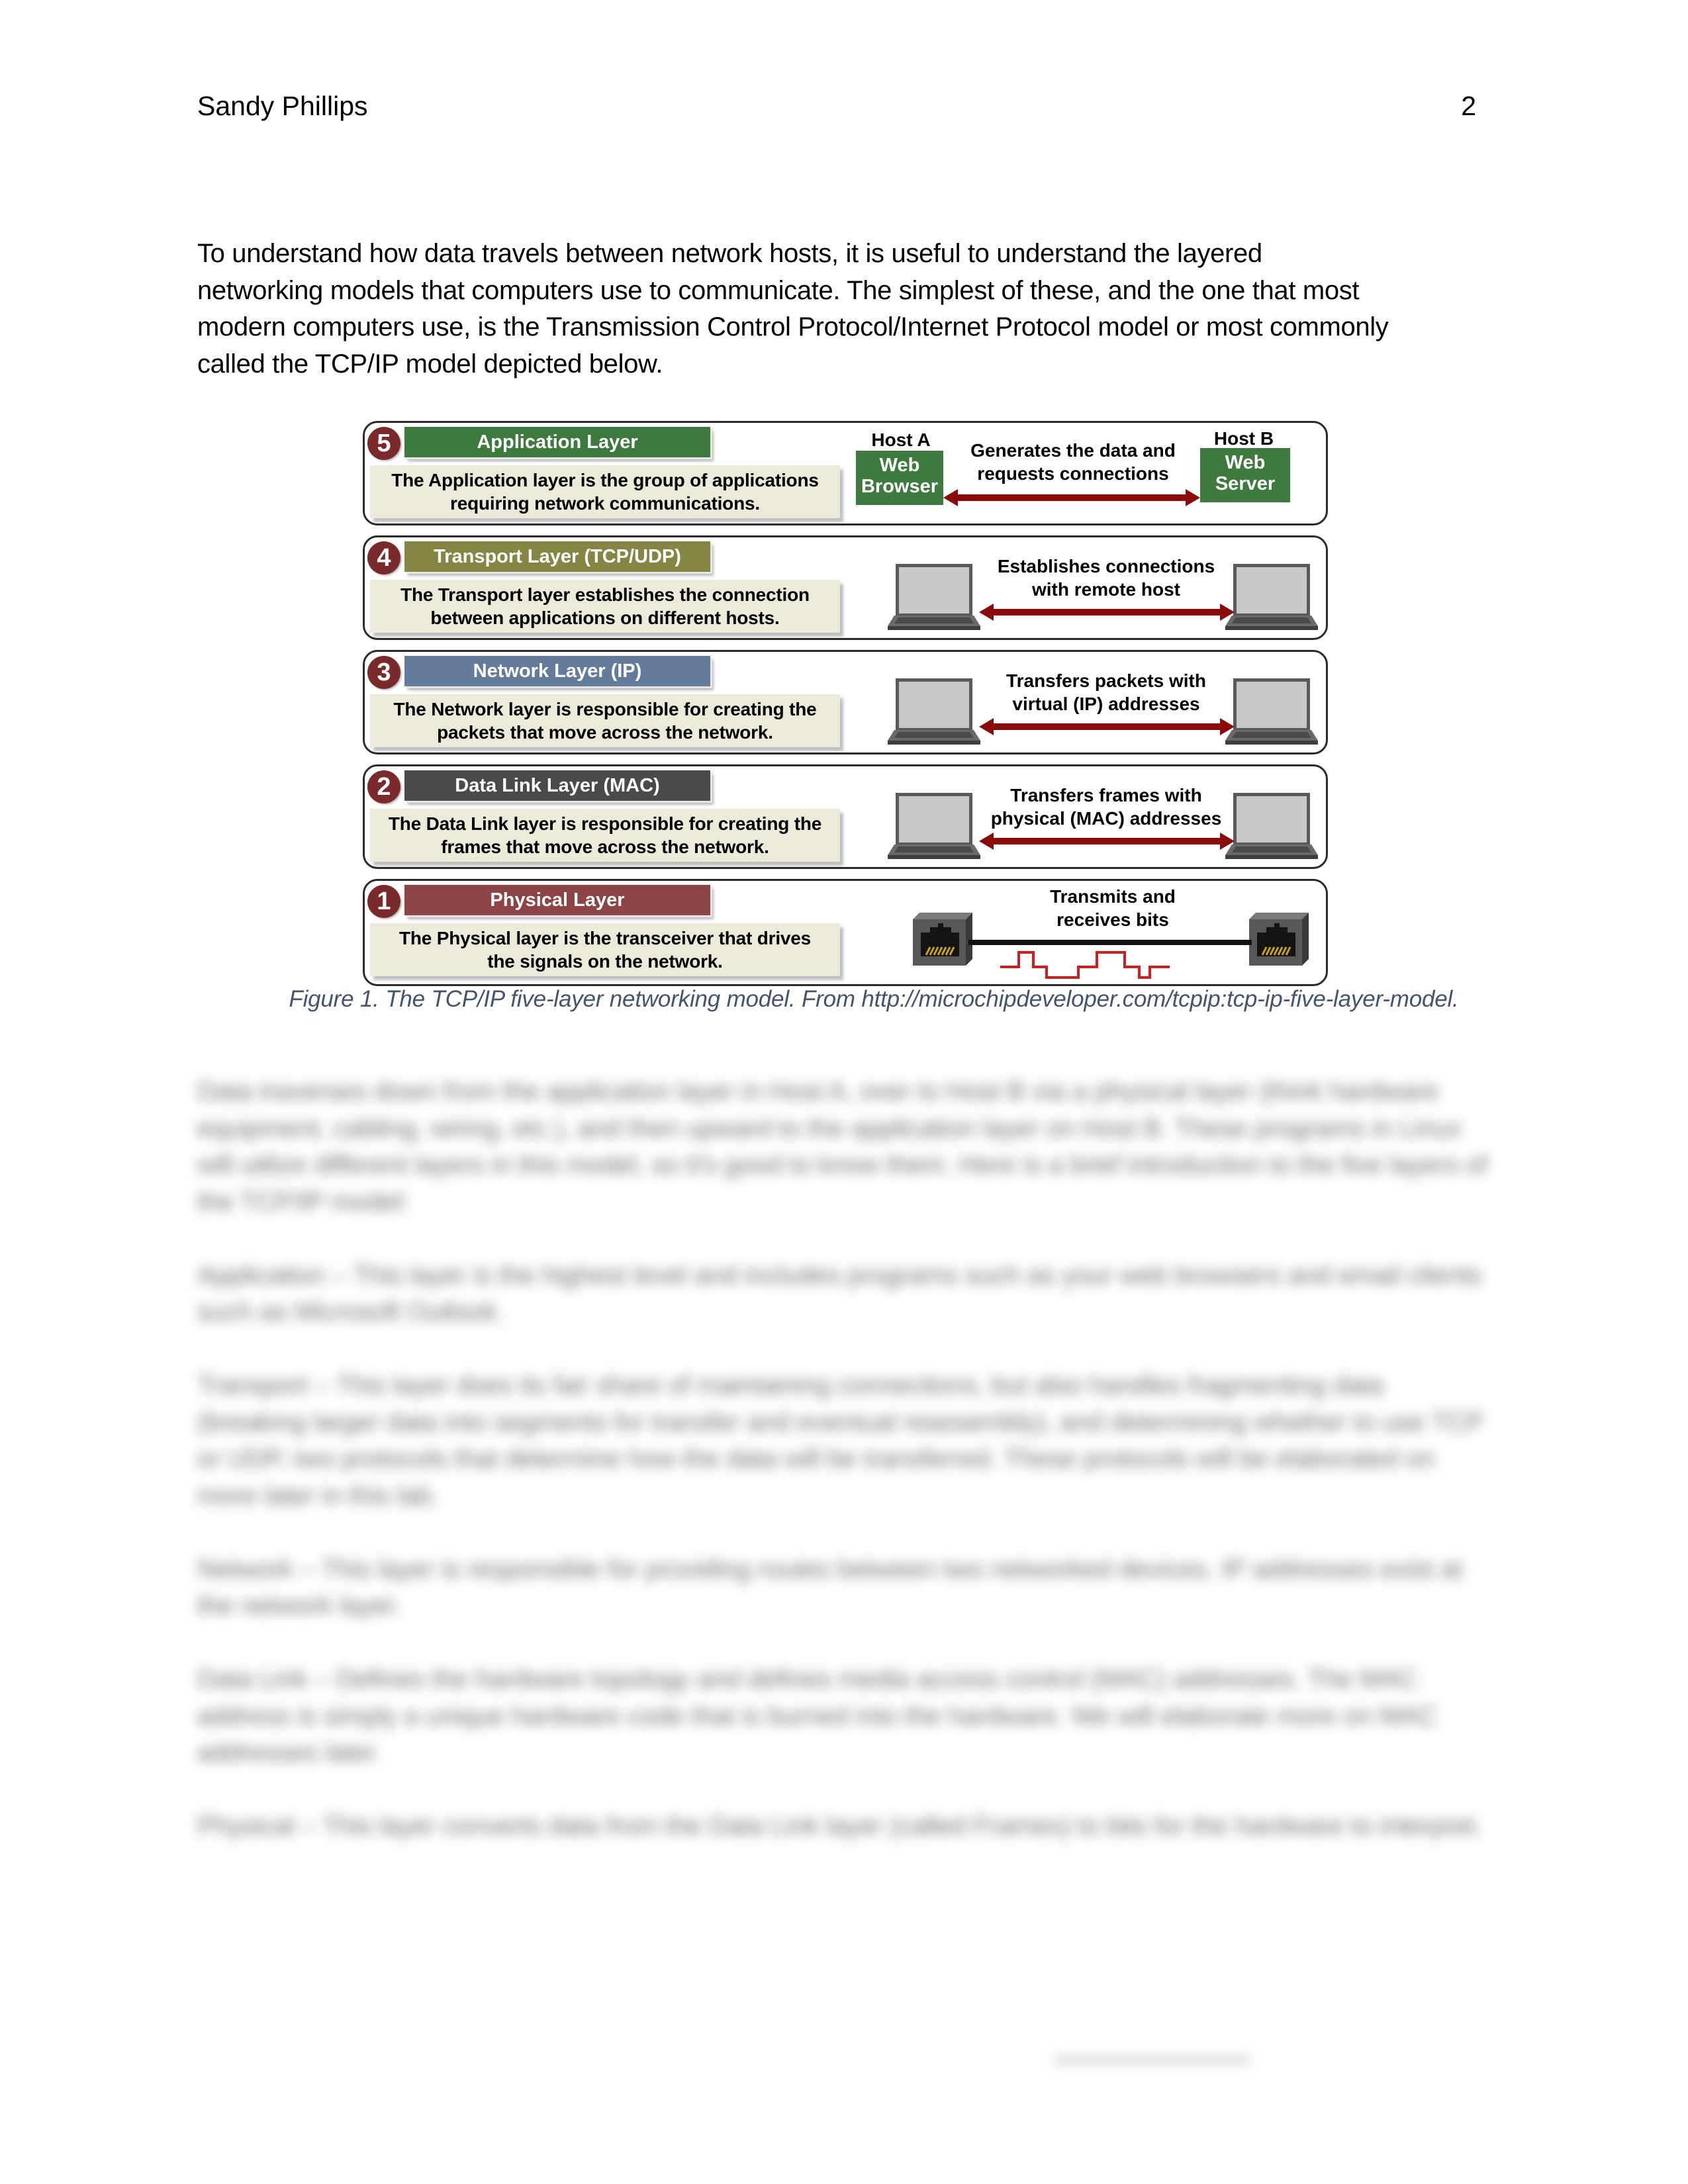 The image size is (1688, 2184). Describe the element at coordinates (605, 847) in the screenshot. I see `layer-description-line: frames that move across the network.` at that location.